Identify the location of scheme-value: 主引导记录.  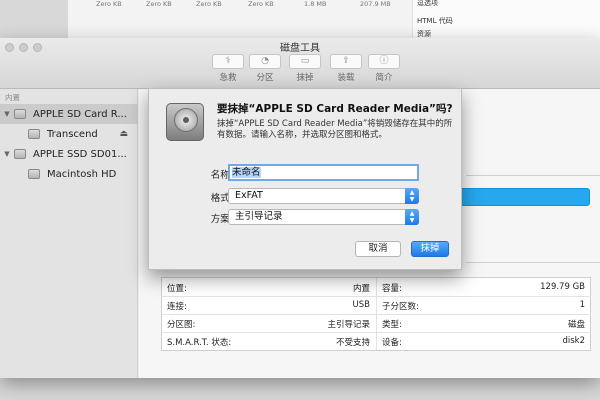
(259, 216).